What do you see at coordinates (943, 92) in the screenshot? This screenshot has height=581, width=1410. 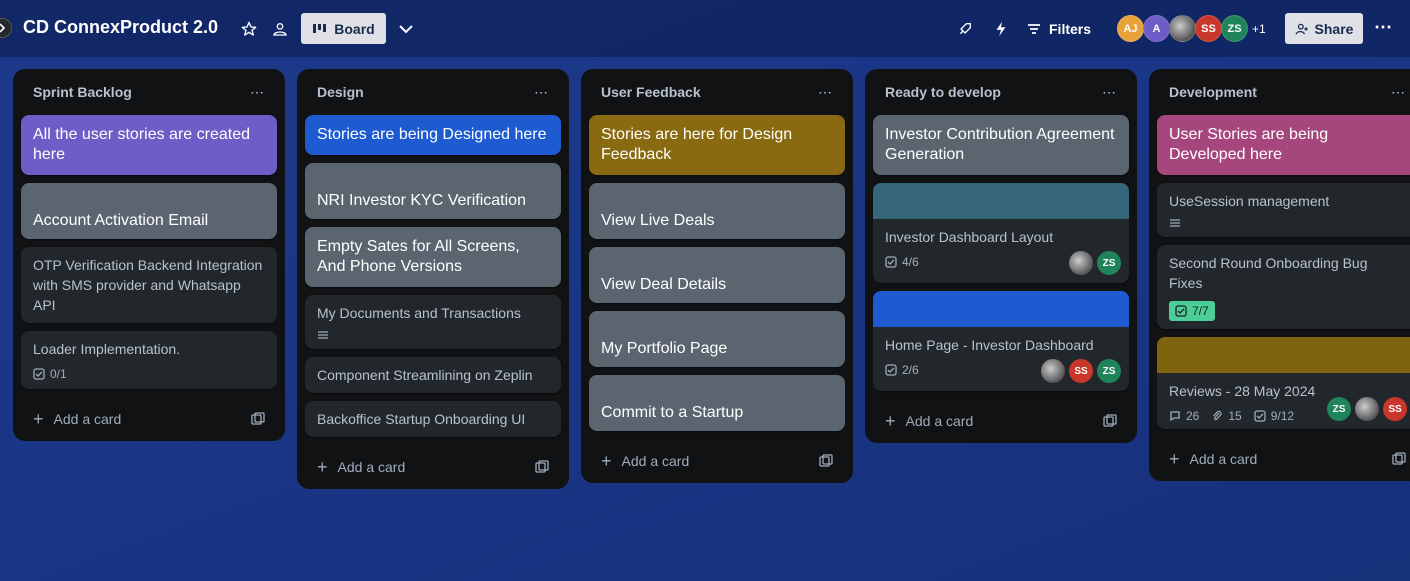 I see `list-title: Ready to develop` at bounding box center [943, 92].